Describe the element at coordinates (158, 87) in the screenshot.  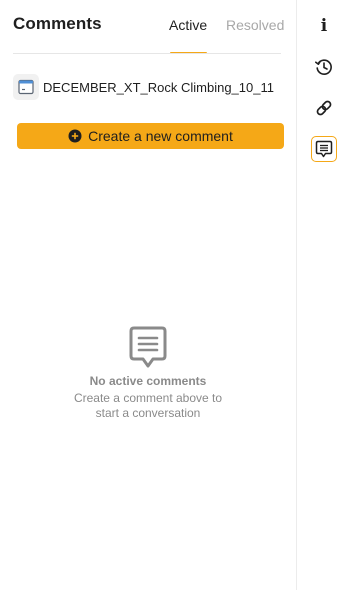
I see `file-name: DECEMBER_XT_Rock Climbing_10_11` at that location.